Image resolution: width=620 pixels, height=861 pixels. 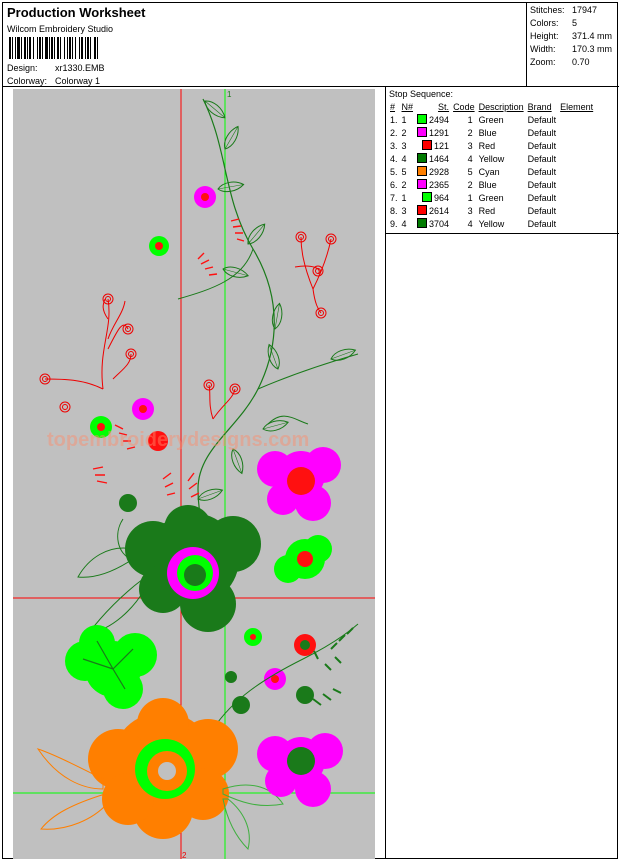 I want to click on row-stitch-count: 1464, so click(x=439, y=159).